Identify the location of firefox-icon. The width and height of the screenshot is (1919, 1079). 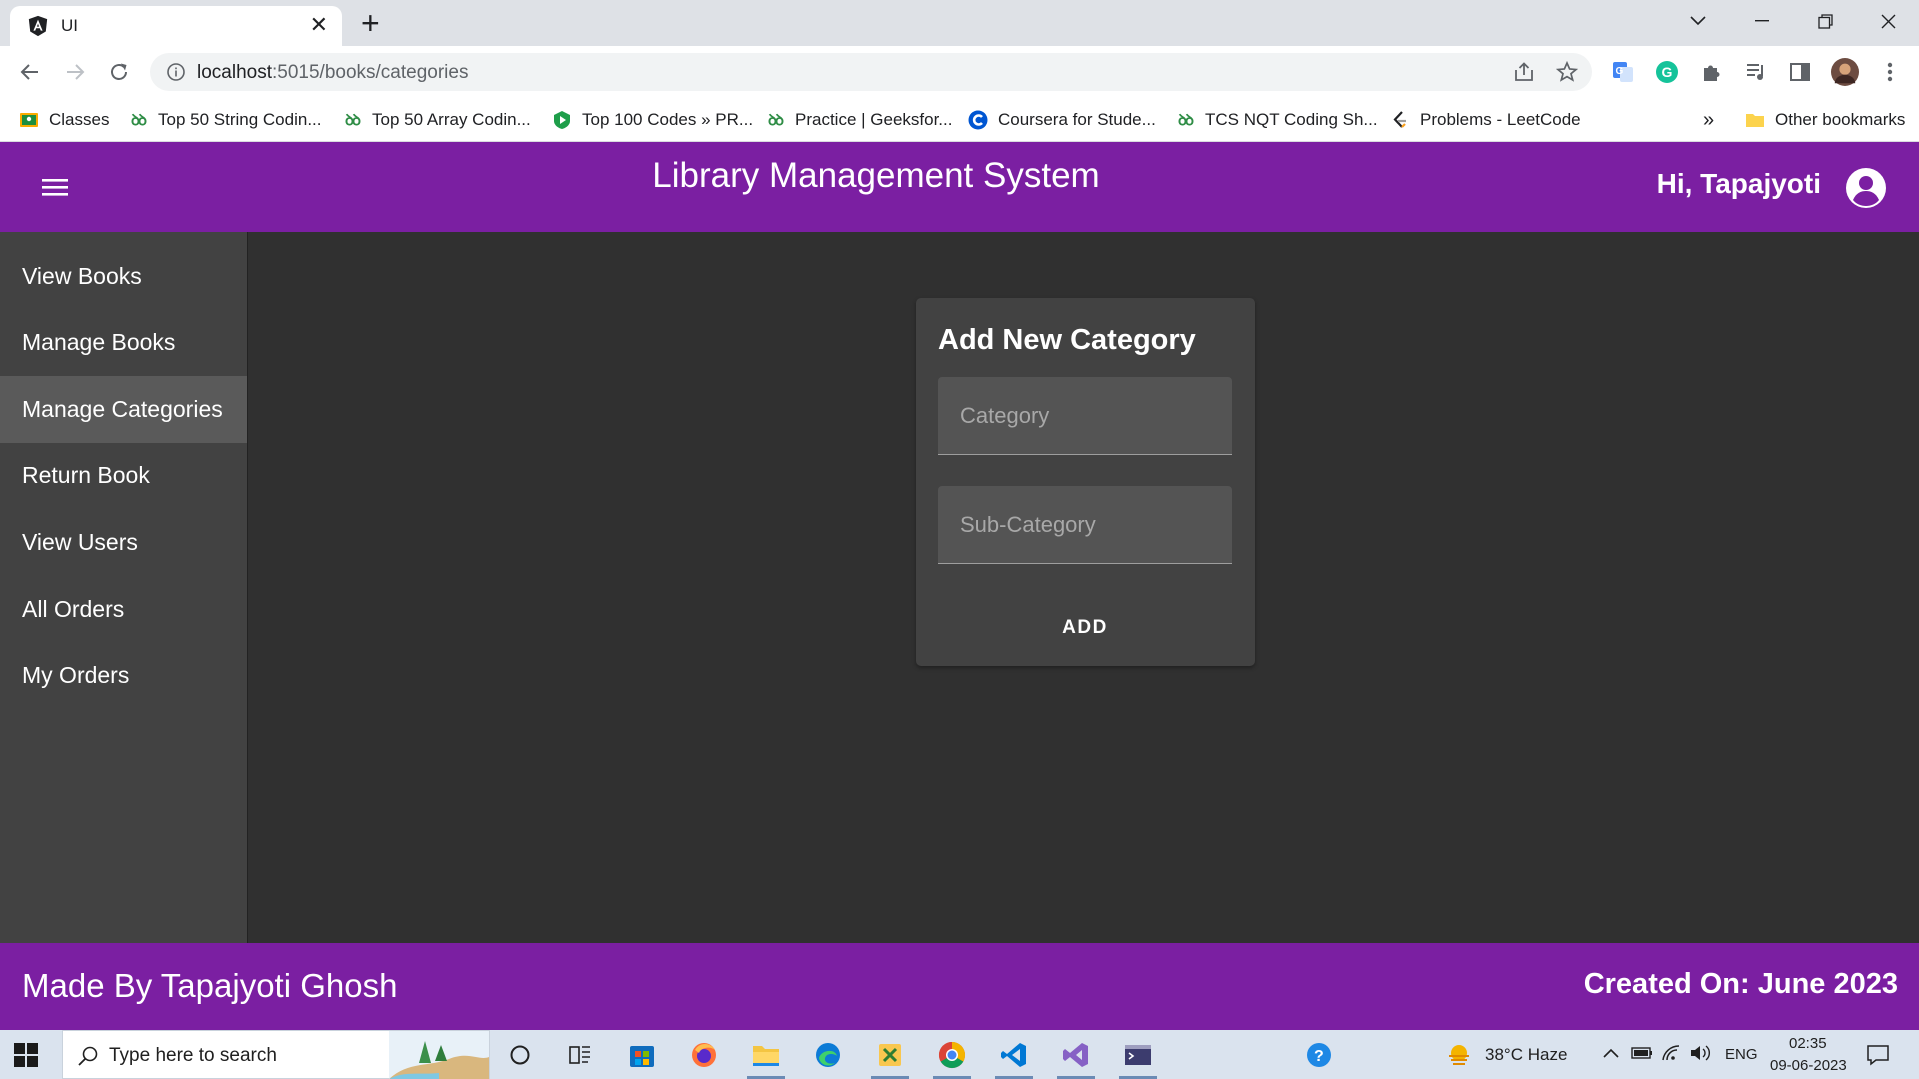
(704, 1054).